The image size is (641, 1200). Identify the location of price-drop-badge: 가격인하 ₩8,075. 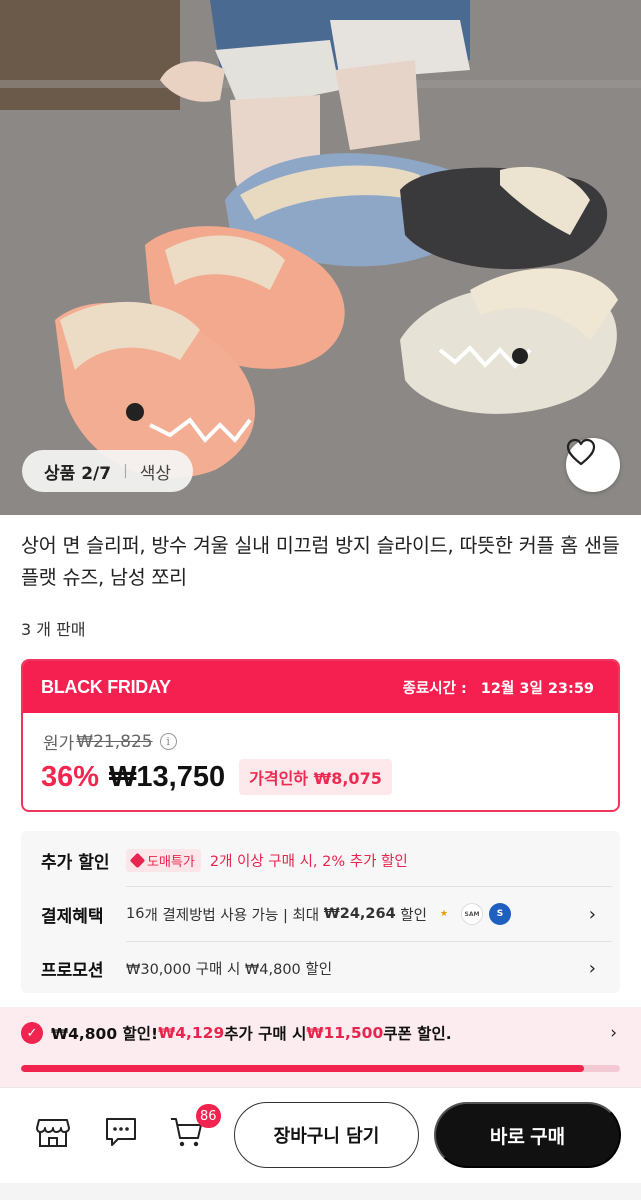
(315, 777).